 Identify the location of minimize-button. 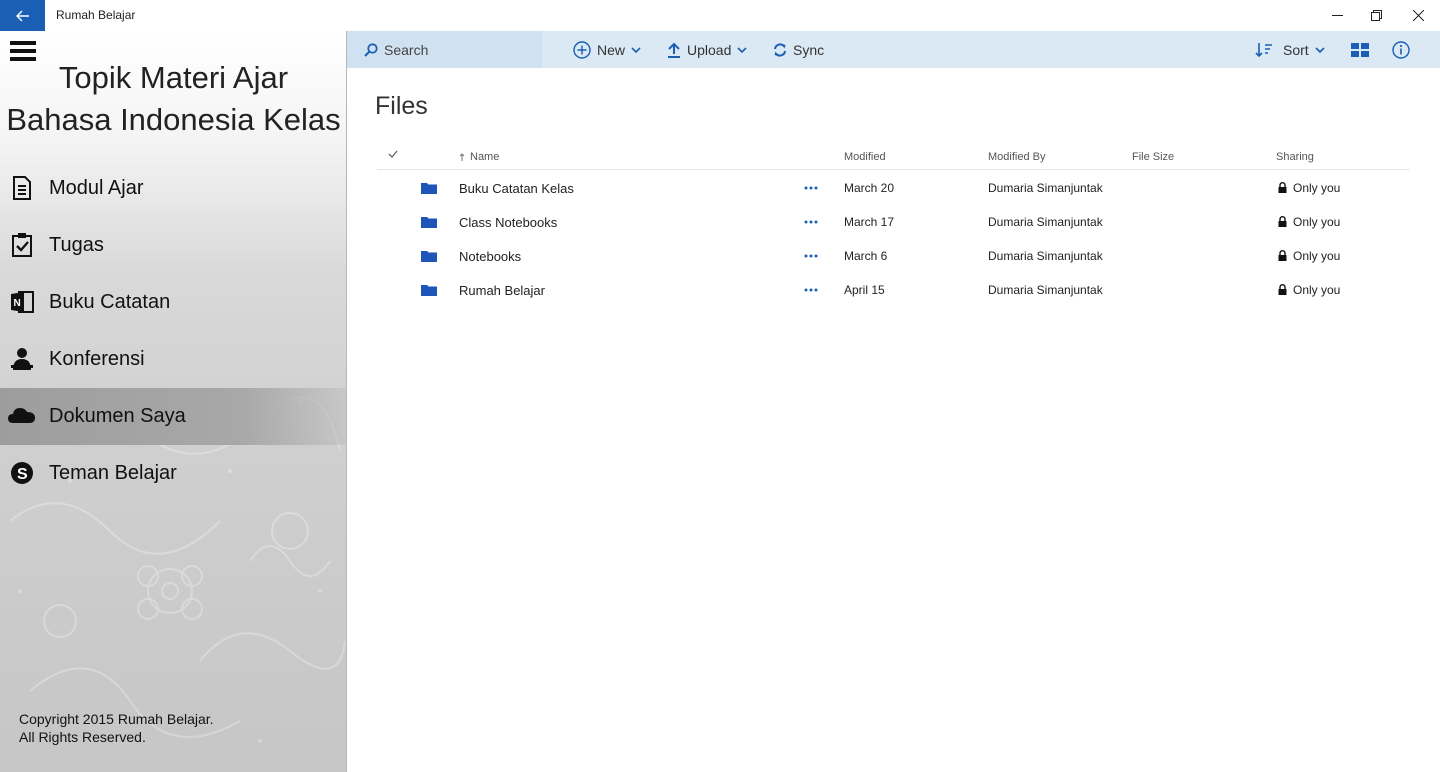
(1337, 15).